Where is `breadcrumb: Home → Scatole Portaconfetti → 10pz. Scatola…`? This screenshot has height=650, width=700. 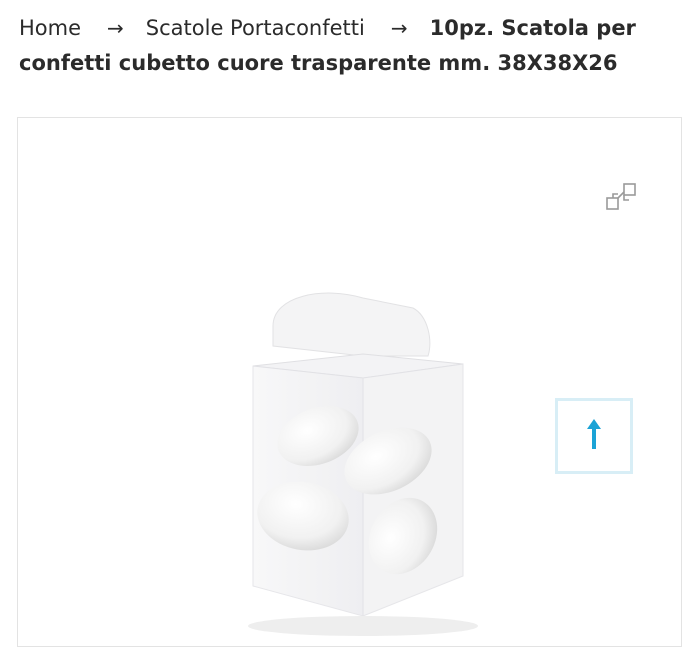
breadcrumb: Home → Scatole Portaconfetti → 10pz. Scatola… is located at coordinates (349, 46).